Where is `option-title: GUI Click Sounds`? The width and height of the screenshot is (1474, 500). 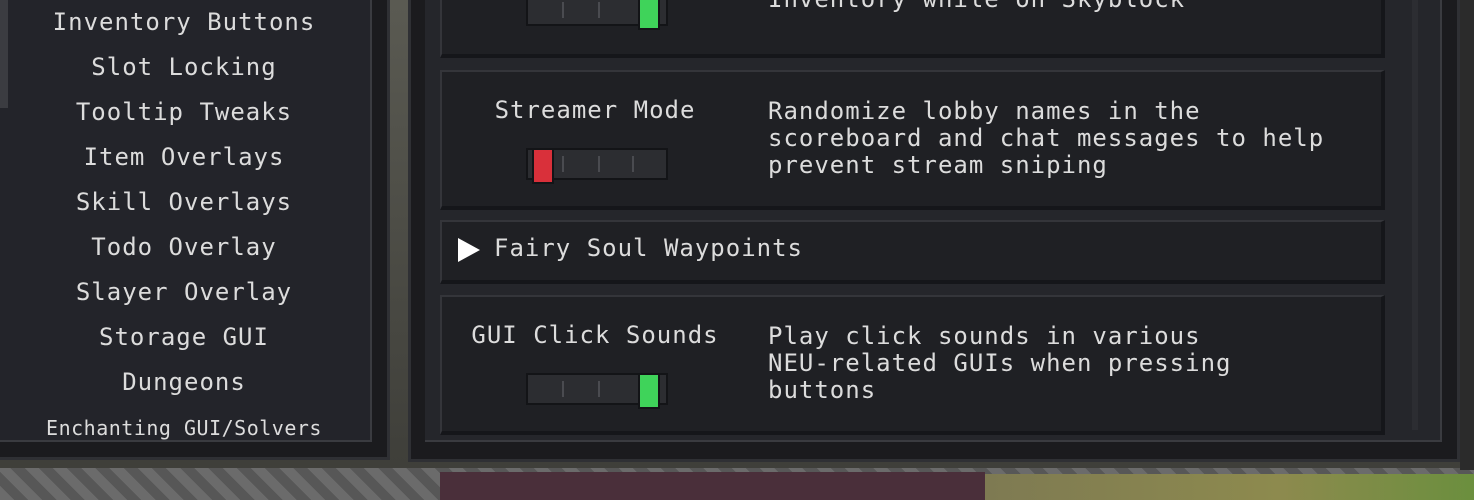
option-title: GUI Click Sounds is located at coordinates (595, 335).